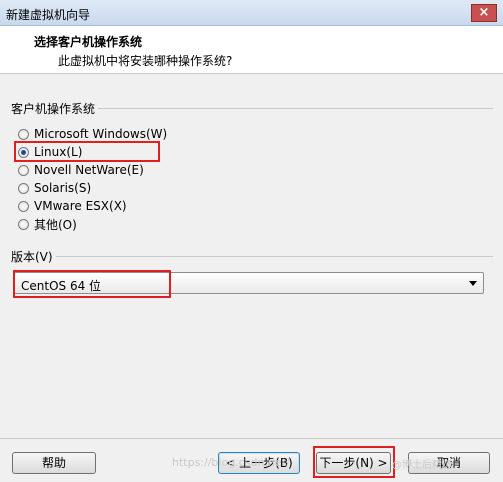  What do you see at coordinates (32, 256) in the screenshot?
I see `version-group-label: 版本(V)` at bounding box center [32, 256].